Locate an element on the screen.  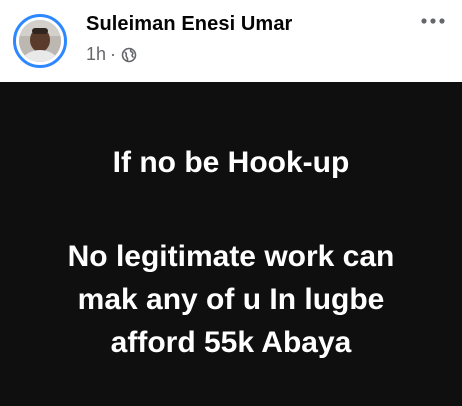
profile-photo-icon is located at coordinates (40, 41).